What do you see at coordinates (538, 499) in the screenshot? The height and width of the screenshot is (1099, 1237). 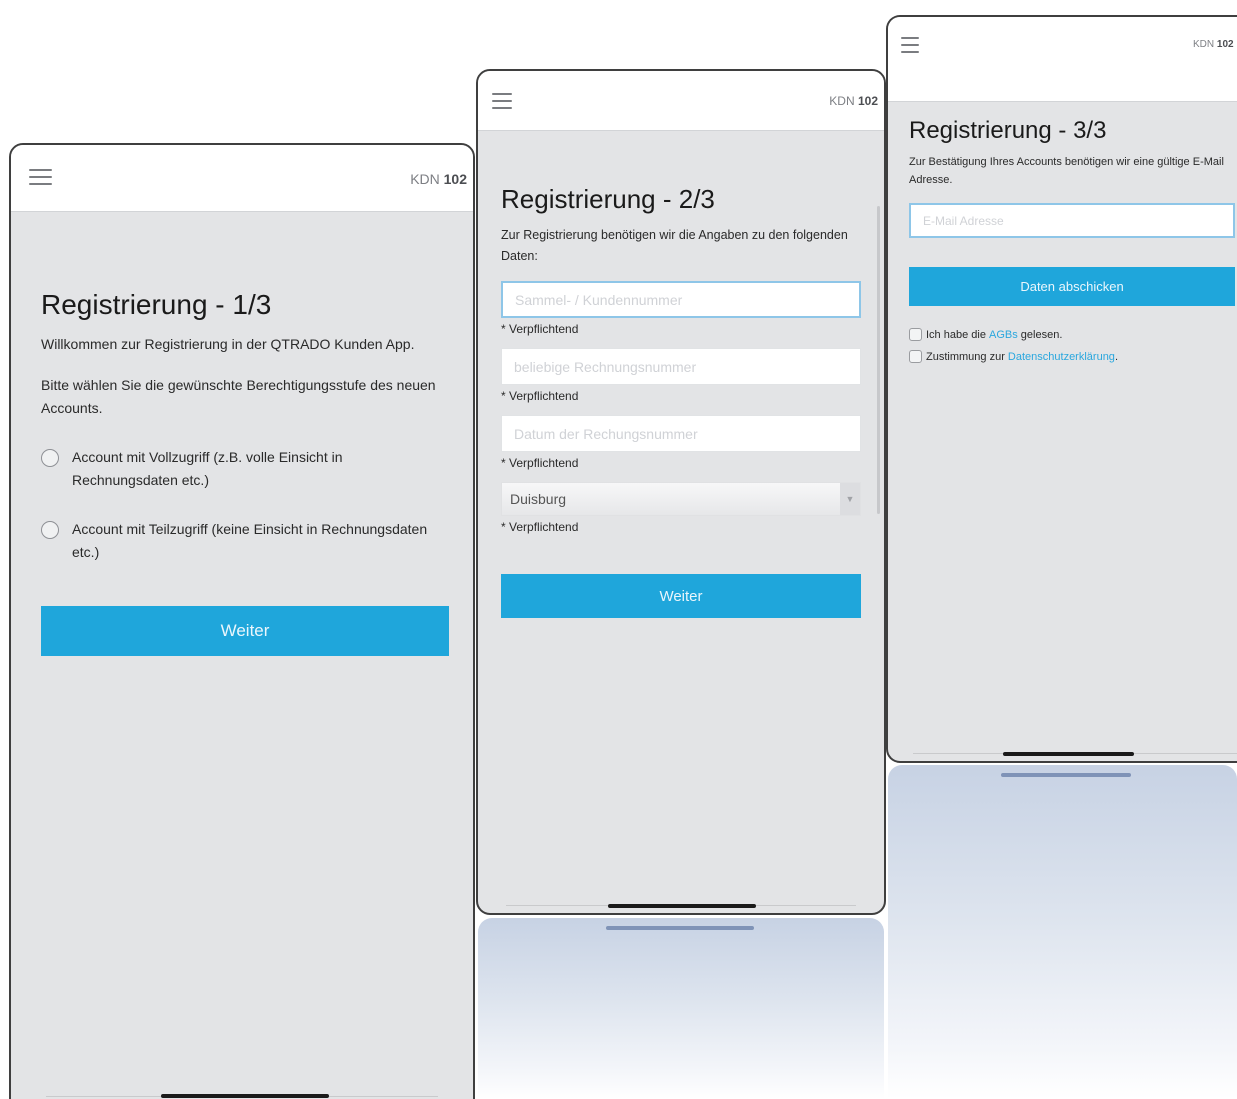 I see `selected-value: Duisburg` at bounding box center [538, 499].